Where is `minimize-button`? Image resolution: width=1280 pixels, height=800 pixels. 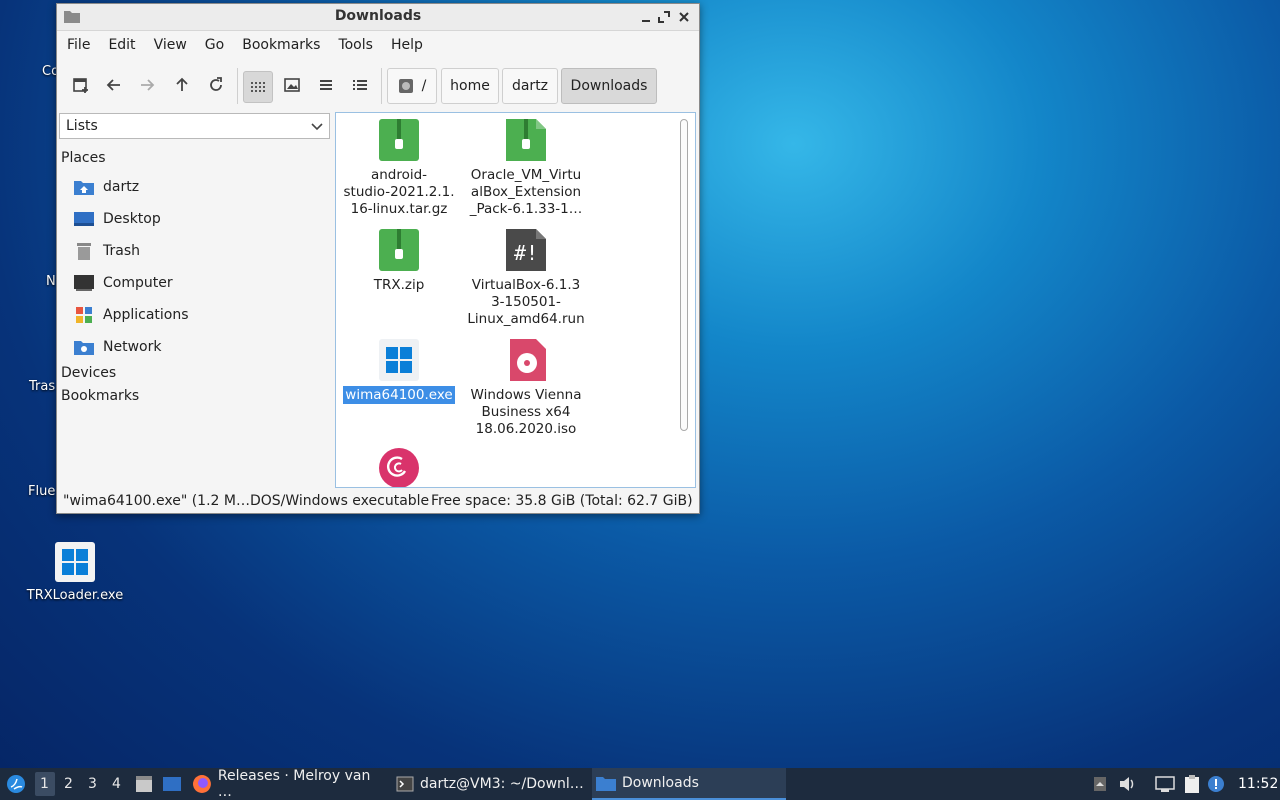 minimize-button is located at coordinates (646, 17).